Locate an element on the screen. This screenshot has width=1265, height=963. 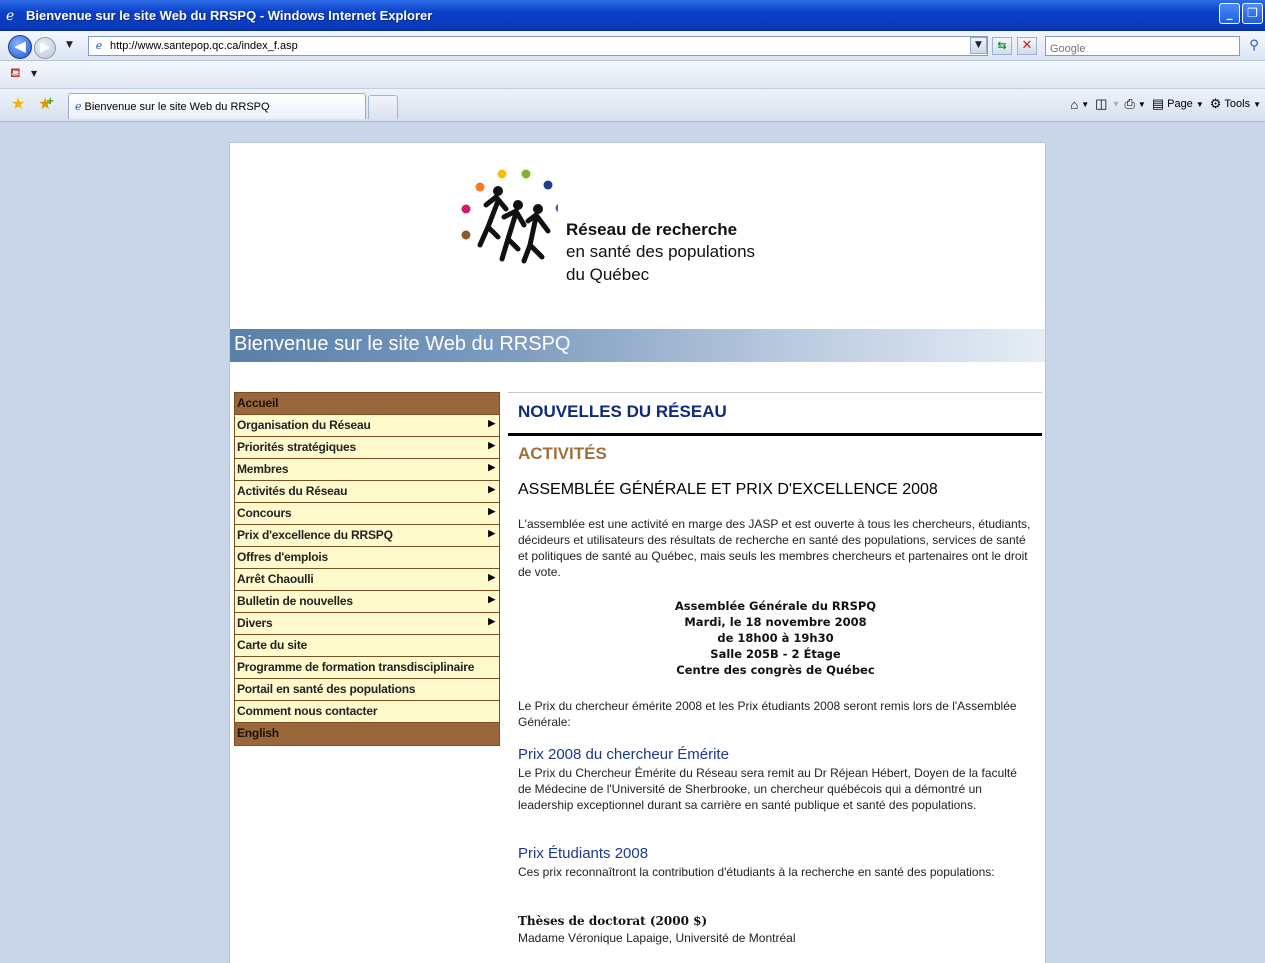
new-tab-button is located at coordinates (383, 107).